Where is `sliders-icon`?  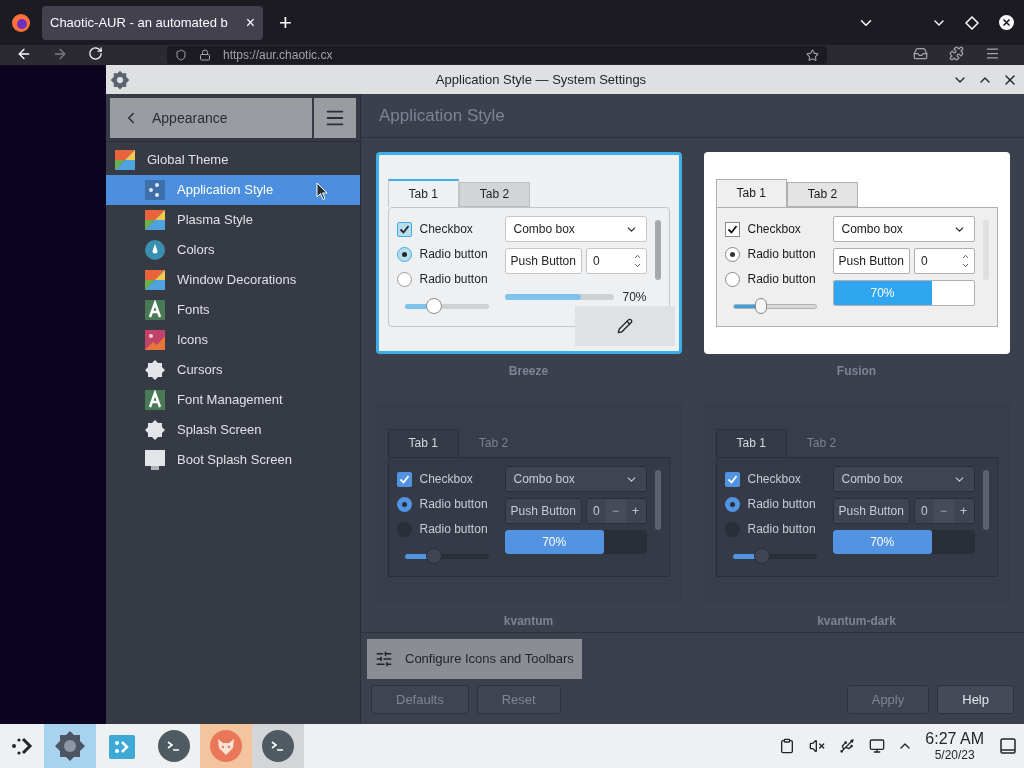
sliders-icon is located at coordinates (384, 659).